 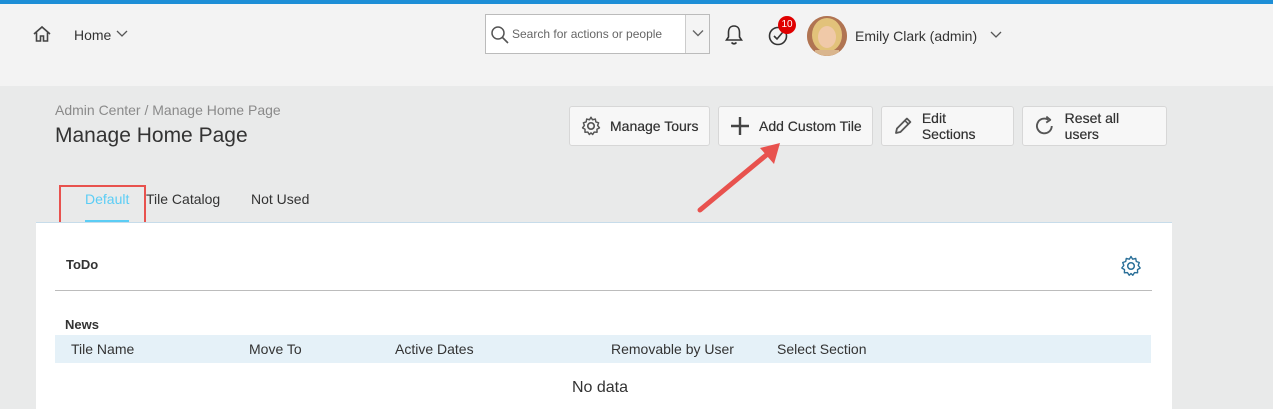 What do you see at coordinates (1044, 125) in the screenshot?
I see `refresh-icon` at bounding box center [1044, 125].